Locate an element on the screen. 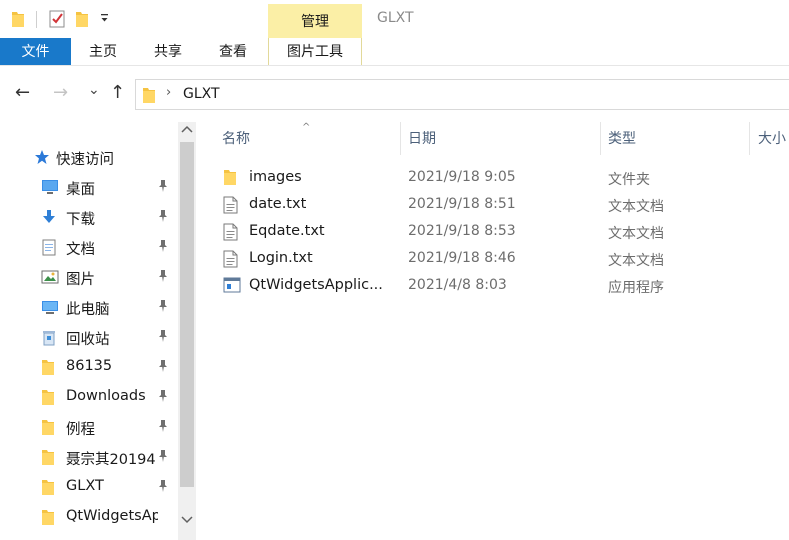  column-header-type: 类型 is located at coordinates (622, 138).